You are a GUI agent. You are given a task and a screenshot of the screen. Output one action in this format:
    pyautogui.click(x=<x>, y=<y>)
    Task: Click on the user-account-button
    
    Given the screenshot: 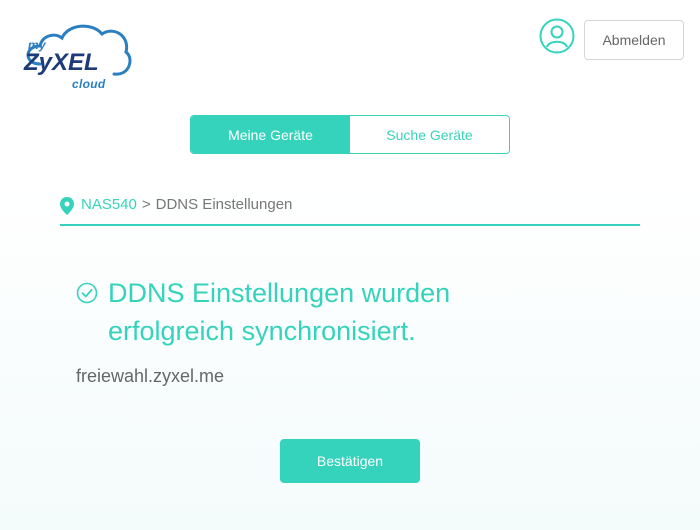 What is the action you would take?
    pyautogui.click(x=557, y=36)
    